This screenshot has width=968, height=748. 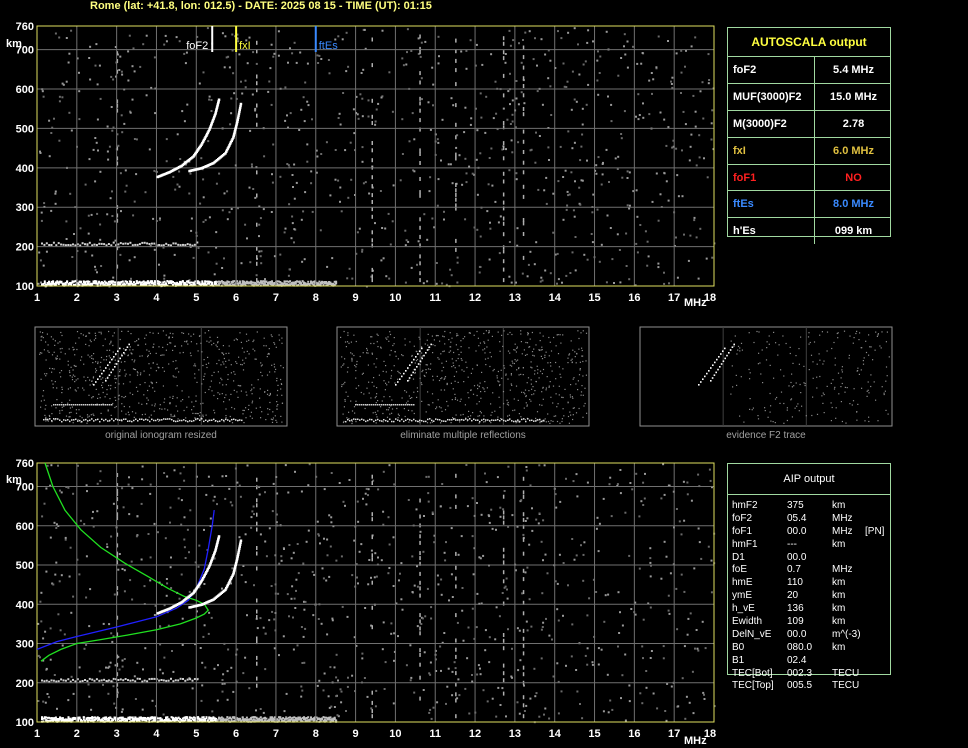 What do you see at coordinates (766, 435) in the screenshot?
I see `thumb-caption-evidence: evidence F2 trace` at bounding box center [766, 435].